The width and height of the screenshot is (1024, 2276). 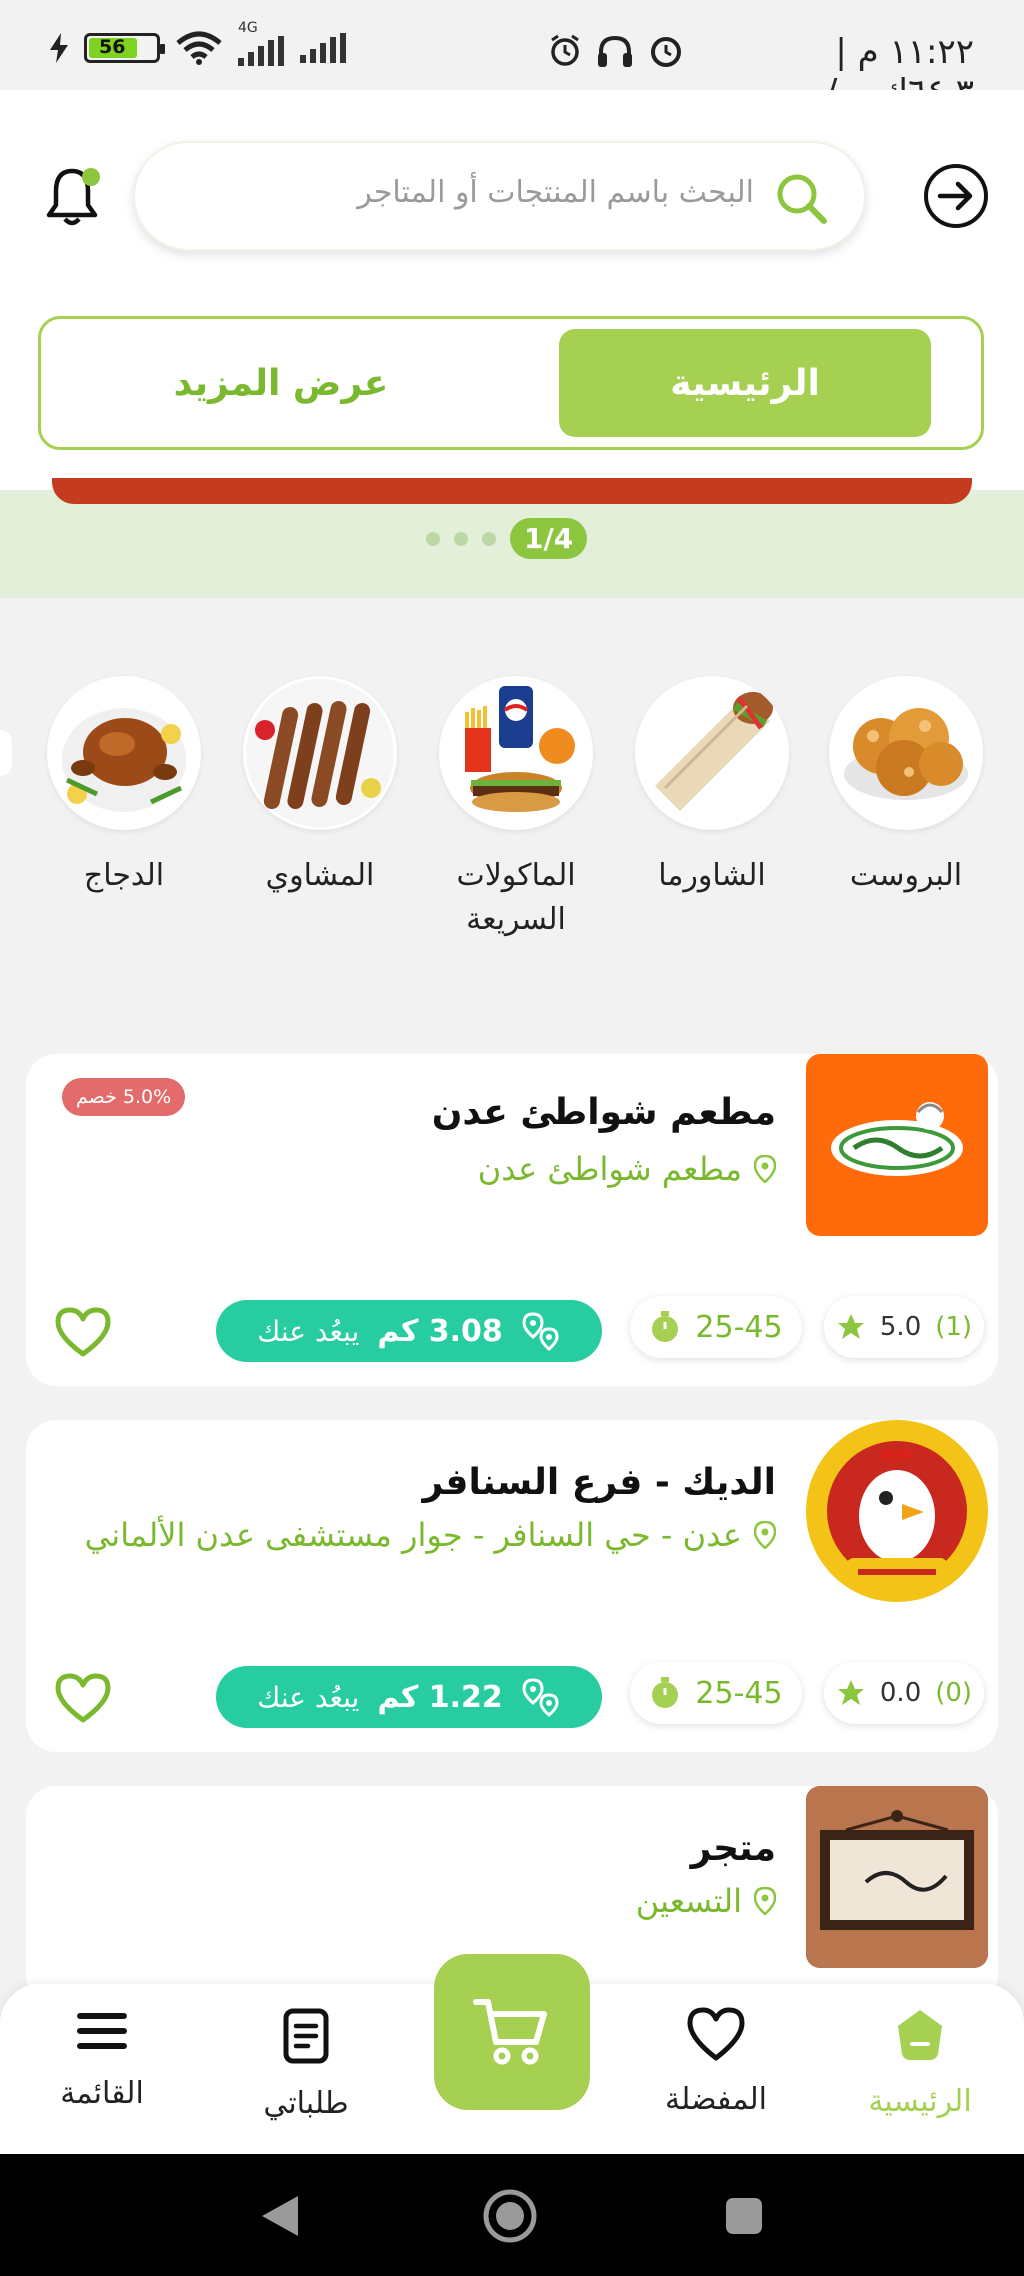 I want to click on search-input: البحث باسم المنتجات أو المتاجر, so click(x=499, y=196).